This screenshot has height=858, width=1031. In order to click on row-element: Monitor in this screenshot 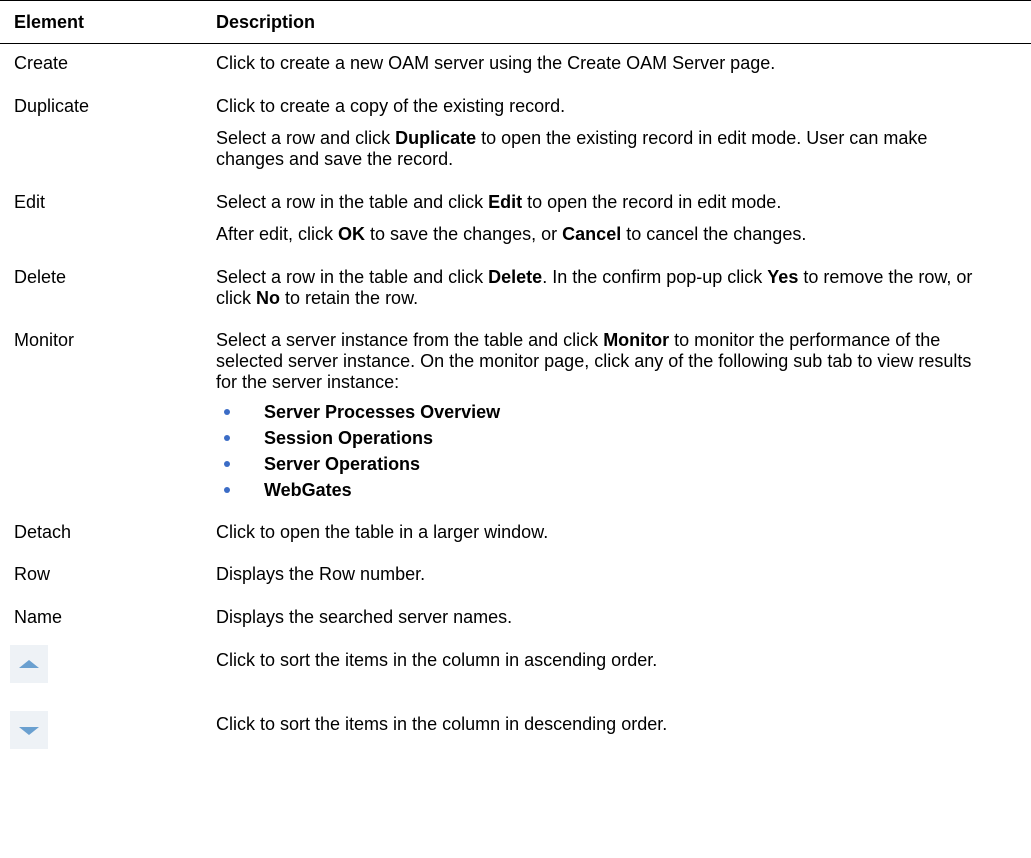, I will do `click(44, 340)`.